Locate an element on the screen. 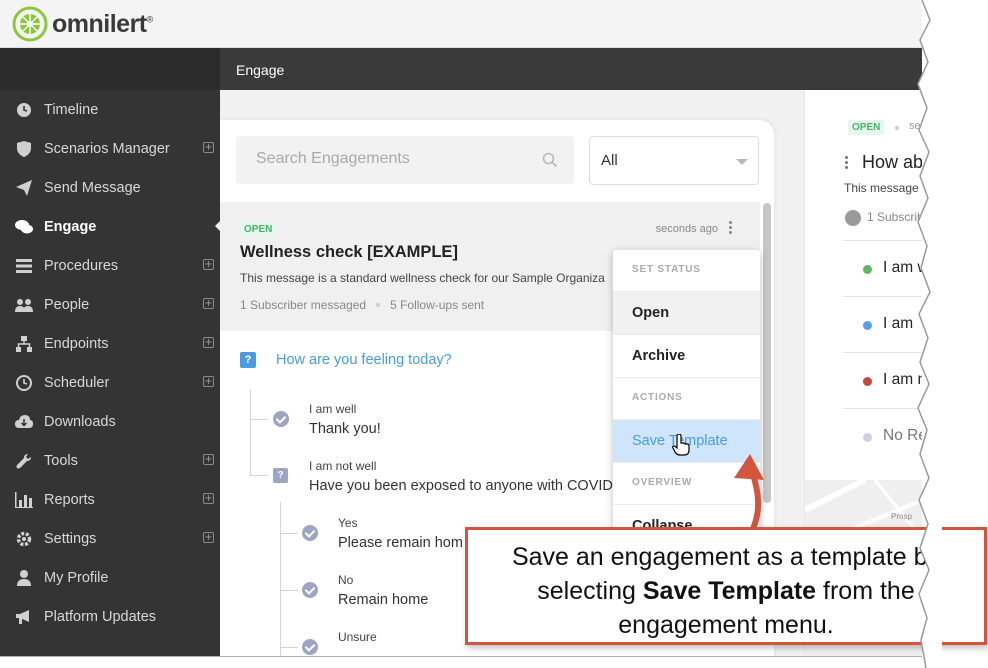  sidebar-item-label: Scenarios Manager is located at coordinates (107, 148).